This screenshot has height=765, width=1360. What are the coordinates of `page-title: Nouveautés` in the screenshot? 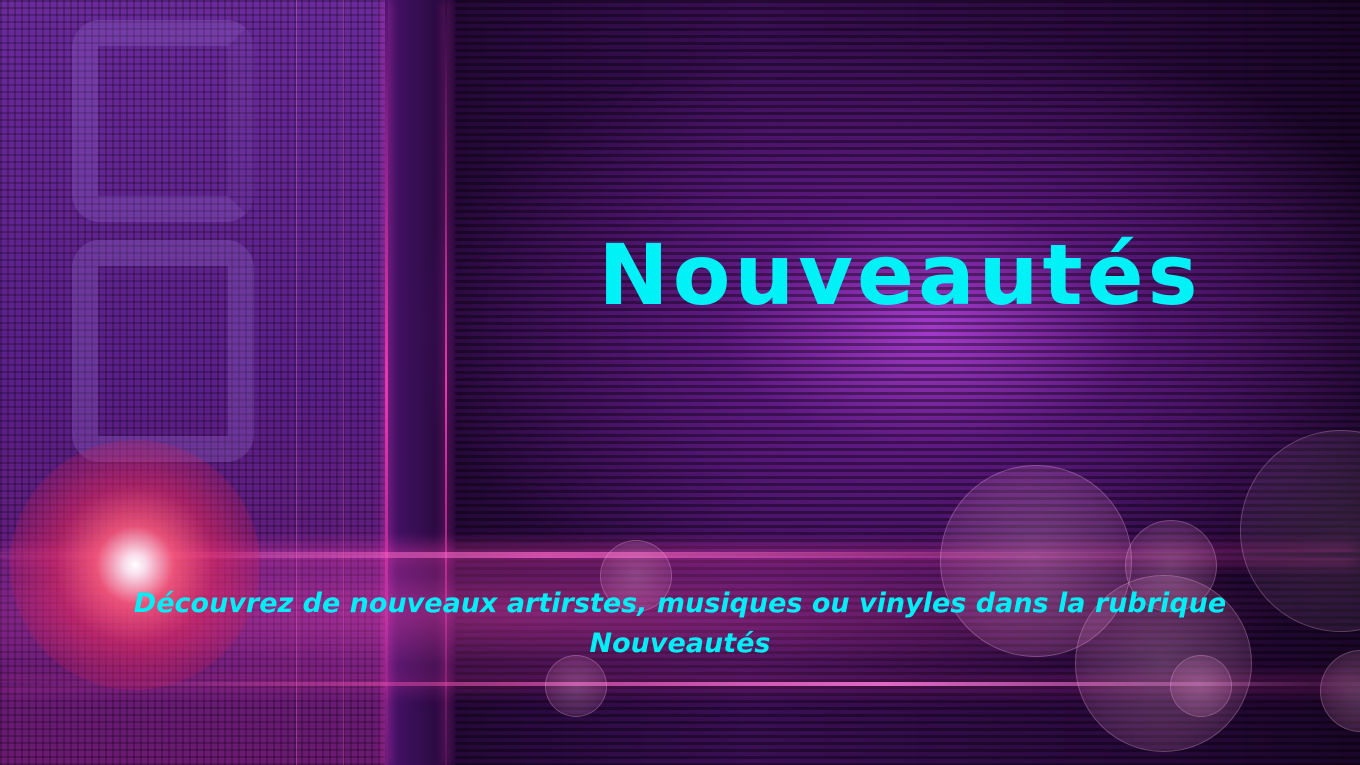 It's located at (900, 275).